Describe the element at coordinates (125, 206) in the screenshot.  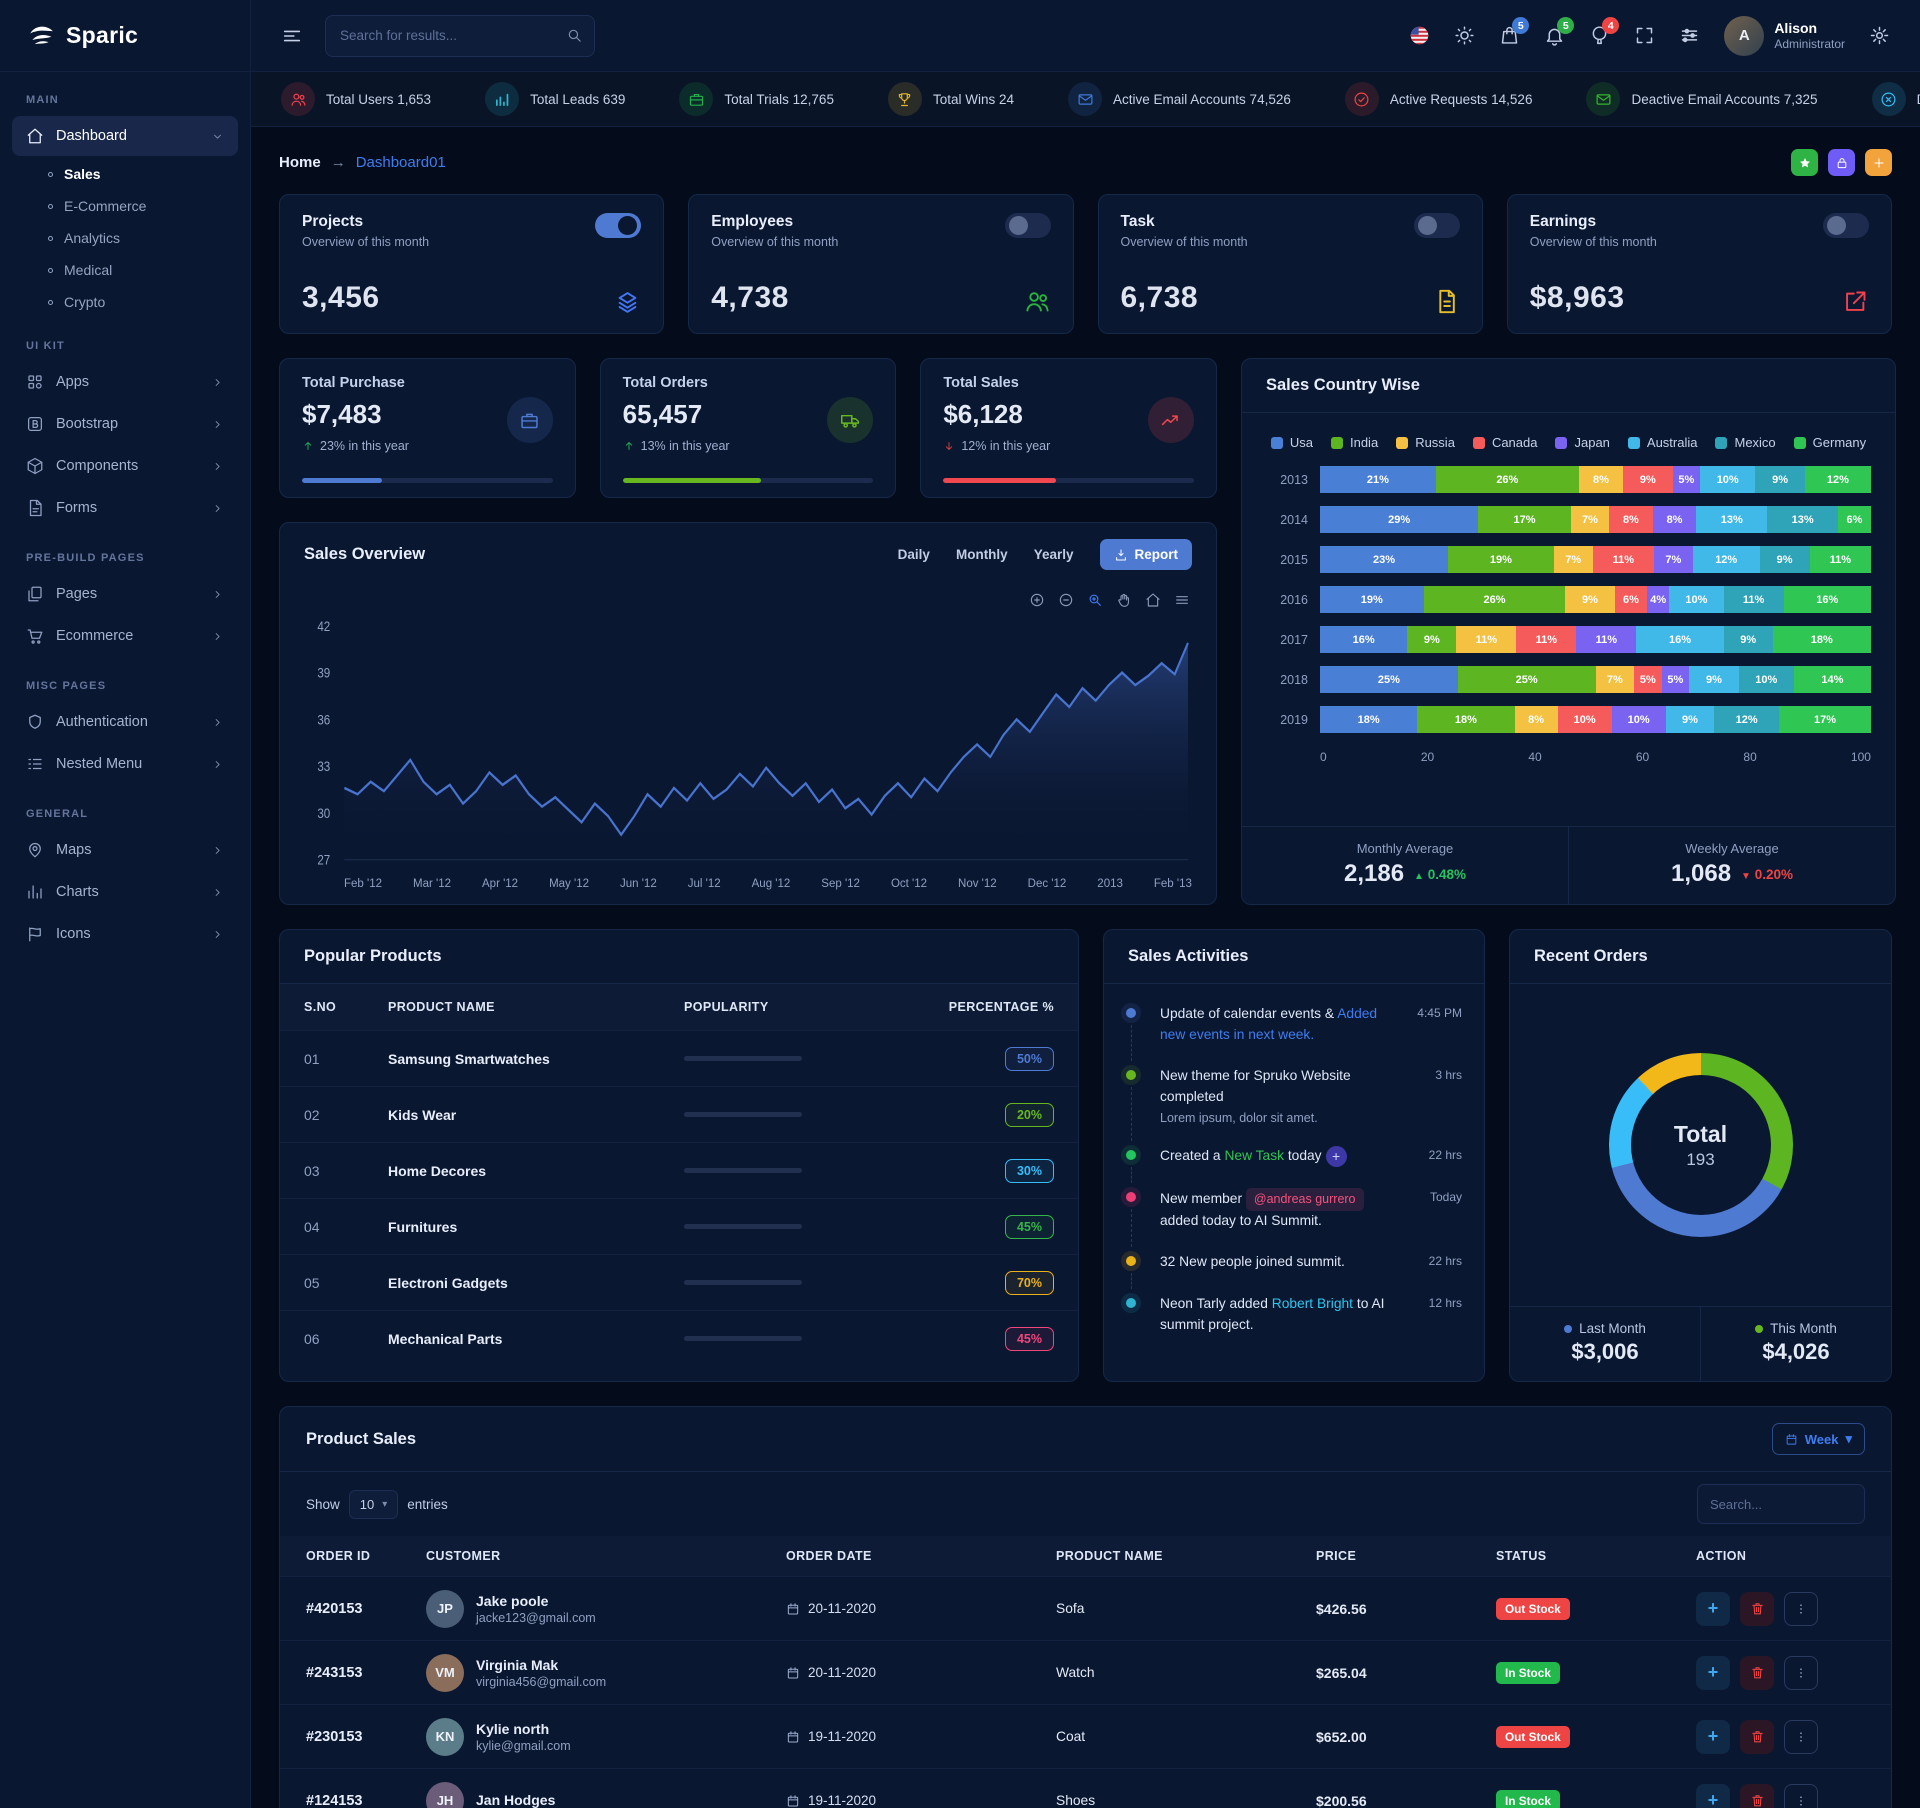
I see `sidebar-subitem-e-commerce: E-Commerce` at that location.